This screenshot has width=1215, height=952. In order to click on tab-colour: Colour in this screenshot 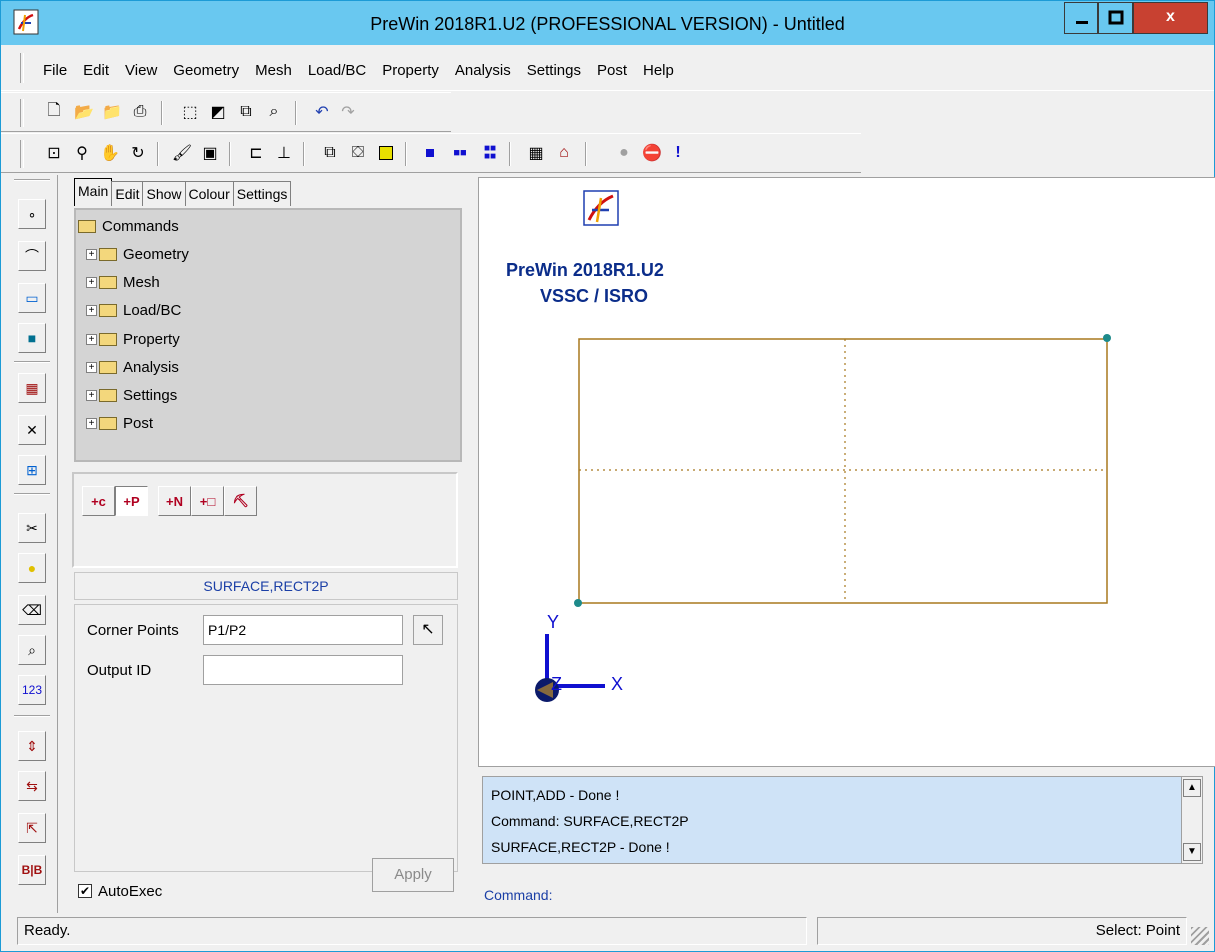, I will do `click(209, 193)`.